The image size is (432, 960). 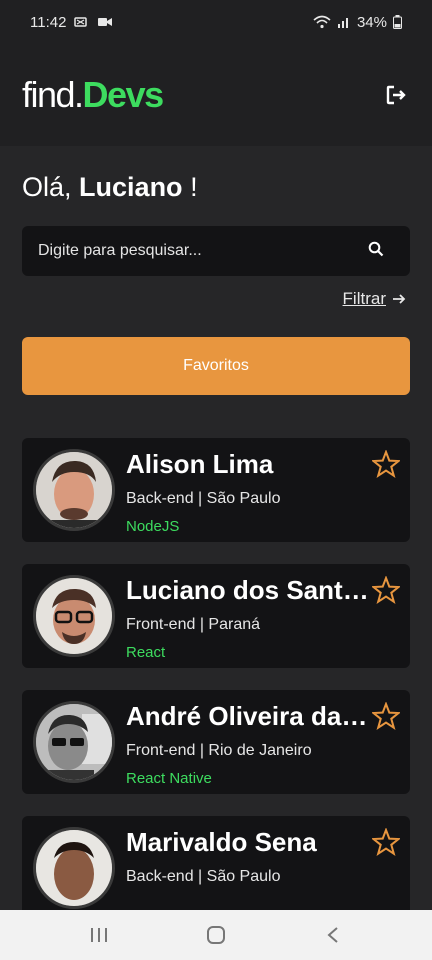 I want to click on dev-role: Front-end | Rio de Janeiro, so click(x=219, y=750).